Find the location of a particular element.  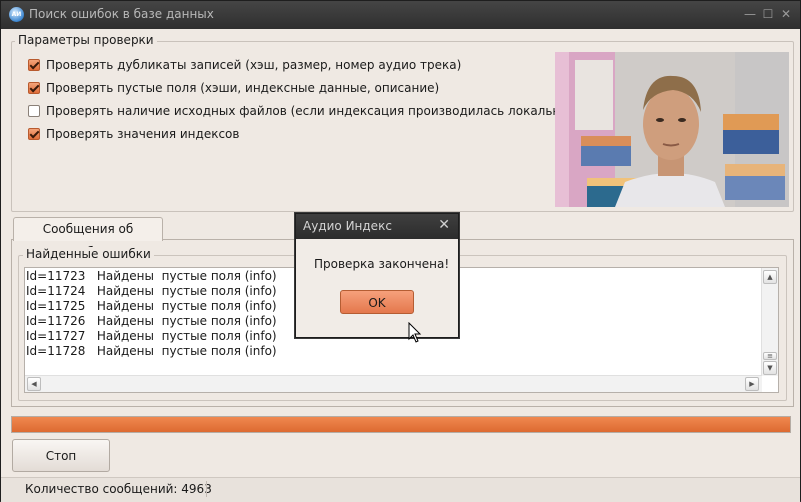

errors-legend: Найденные ошибки is located at coordinates (88, 254).